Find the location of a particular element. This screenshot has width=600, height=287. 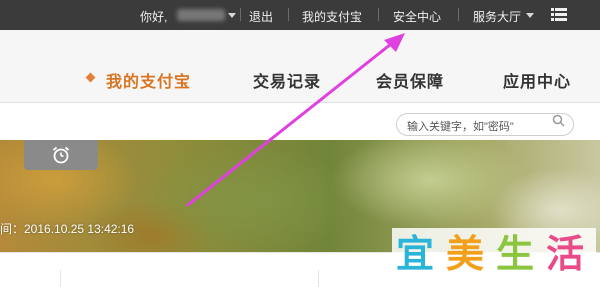

nav-item-member-protection: 会员保障 is located at coordinates (410, 80).